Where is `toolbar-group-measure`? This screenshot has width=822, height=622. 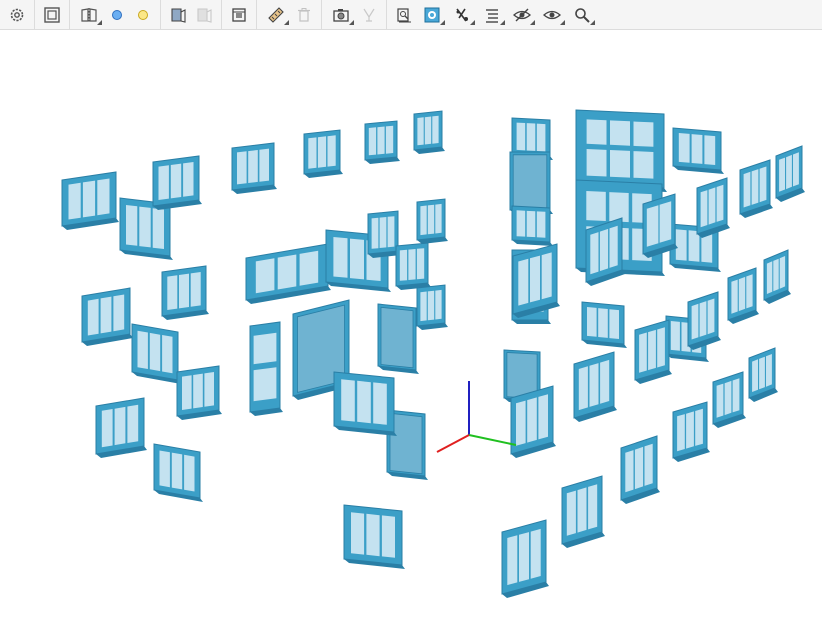
toolbar-group-measure is located at coordinates (289, 14).